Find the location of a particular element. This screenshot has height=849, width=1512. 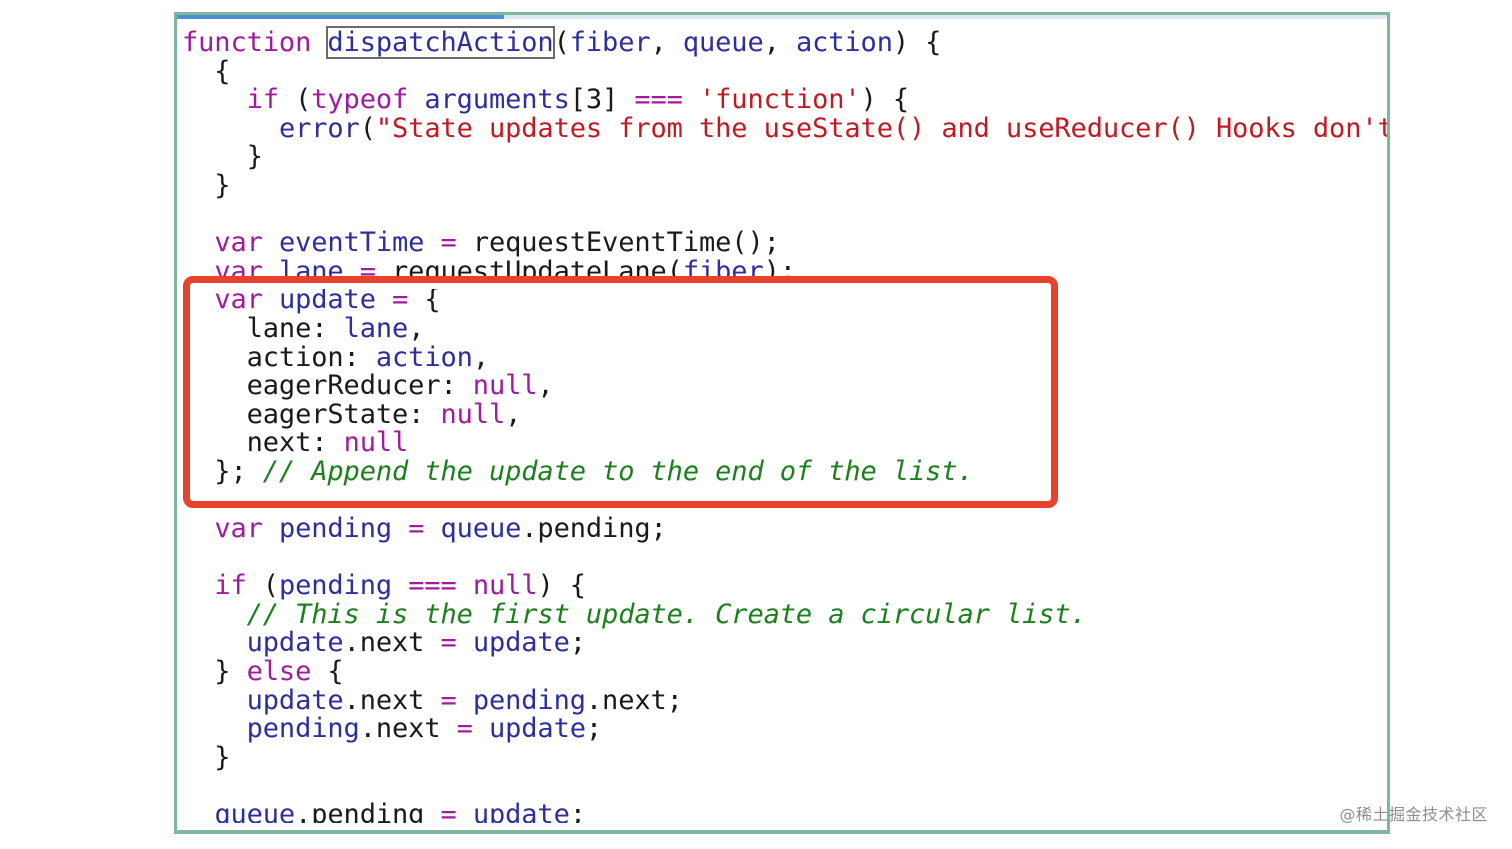

watermark-text: @稀土掘金技术社区 is located at coordinates (1413, 814).